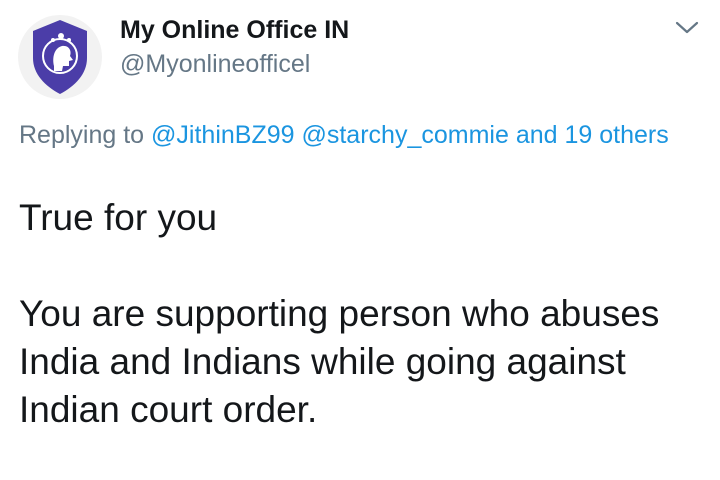 The width and height of the screenshot is (720, 480). What do you see at coordinates (234, 64) in the screenshot?
I see `user-handle: @Myonlineofficel` at bounding box center [234, 64].